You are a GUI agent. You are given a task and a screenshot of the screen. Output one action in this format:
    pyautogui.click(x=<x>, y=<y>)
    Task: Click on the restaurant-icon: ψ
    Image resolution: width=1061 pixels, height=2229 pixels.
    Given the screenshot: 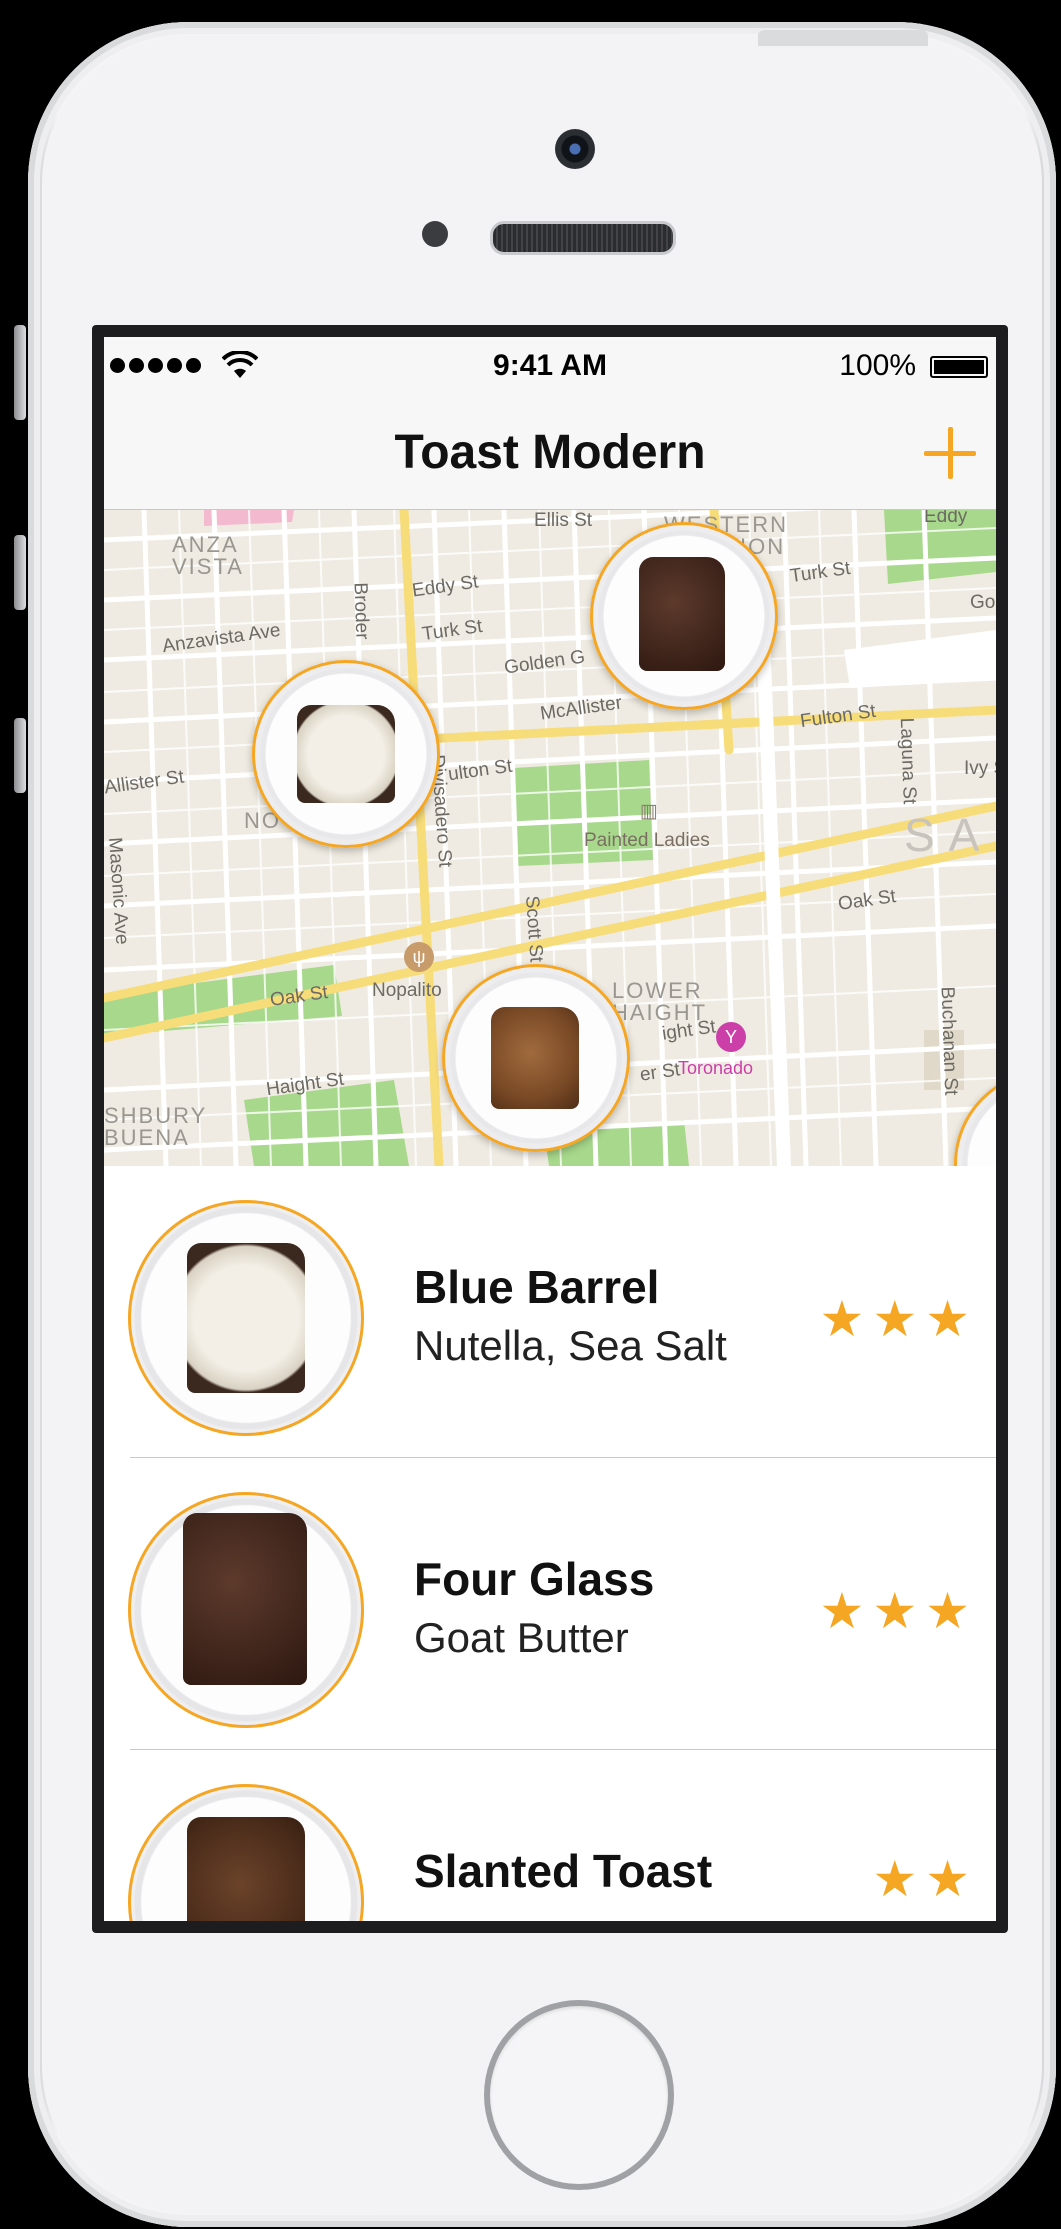 What is the action you would take?
    pyautogui.click(x=419, y=957)
    